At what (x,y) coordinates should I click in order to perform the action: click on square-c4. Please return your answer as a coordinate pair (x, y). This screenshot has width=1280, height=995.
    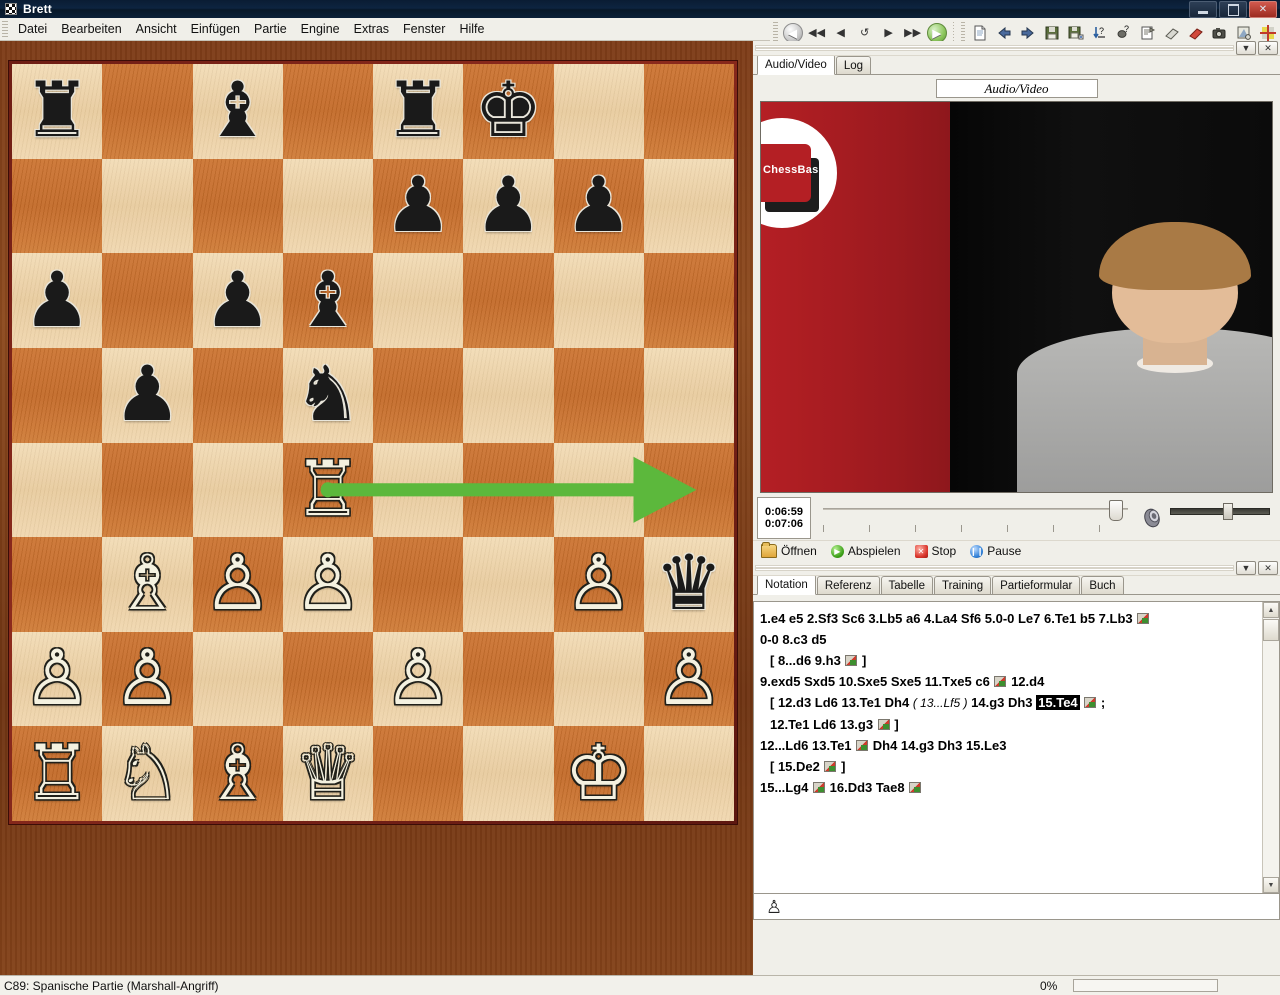
    Looking at the image, I should click on (237, 490).